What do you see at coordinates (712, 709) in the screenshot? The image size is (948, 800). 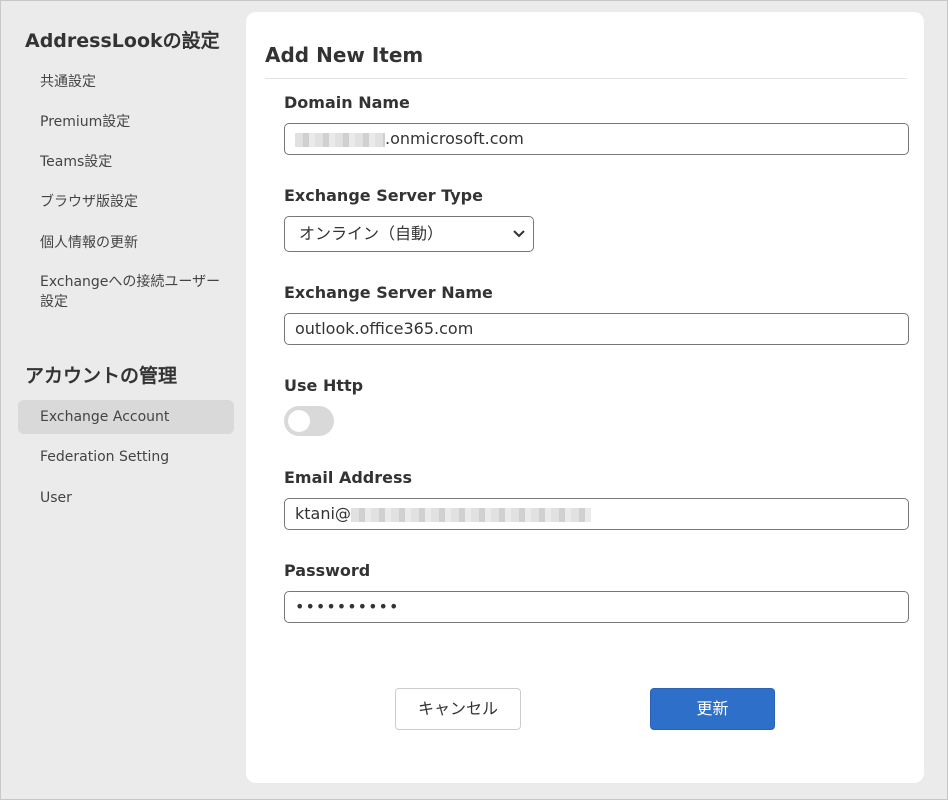 I see `update-button: 更新` at bounding box center [712, 709].